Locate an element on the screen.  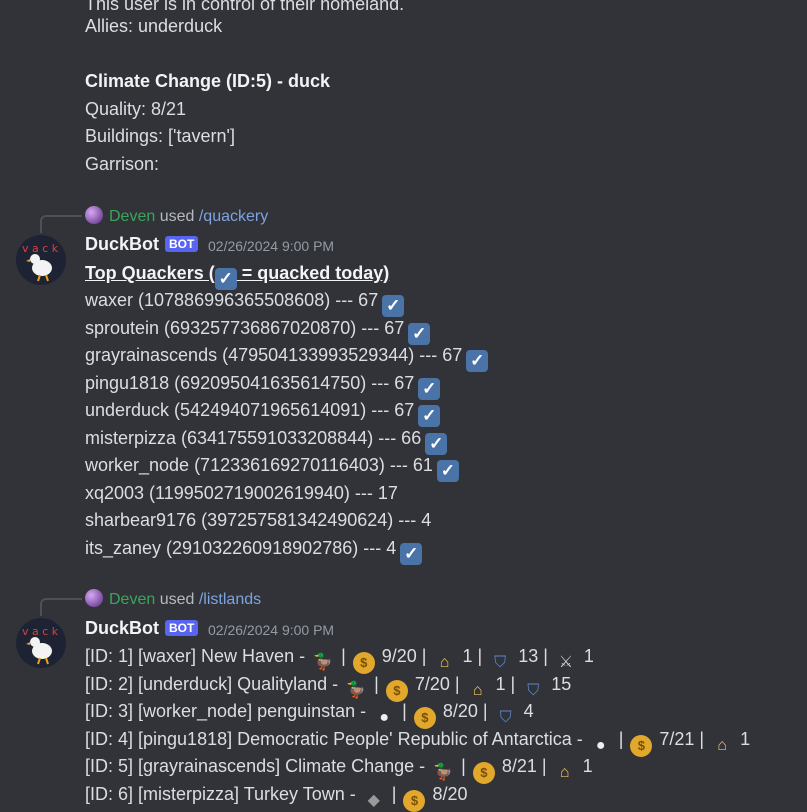
land-stat-text: 8/20 | is located at coordinates (465, 711).